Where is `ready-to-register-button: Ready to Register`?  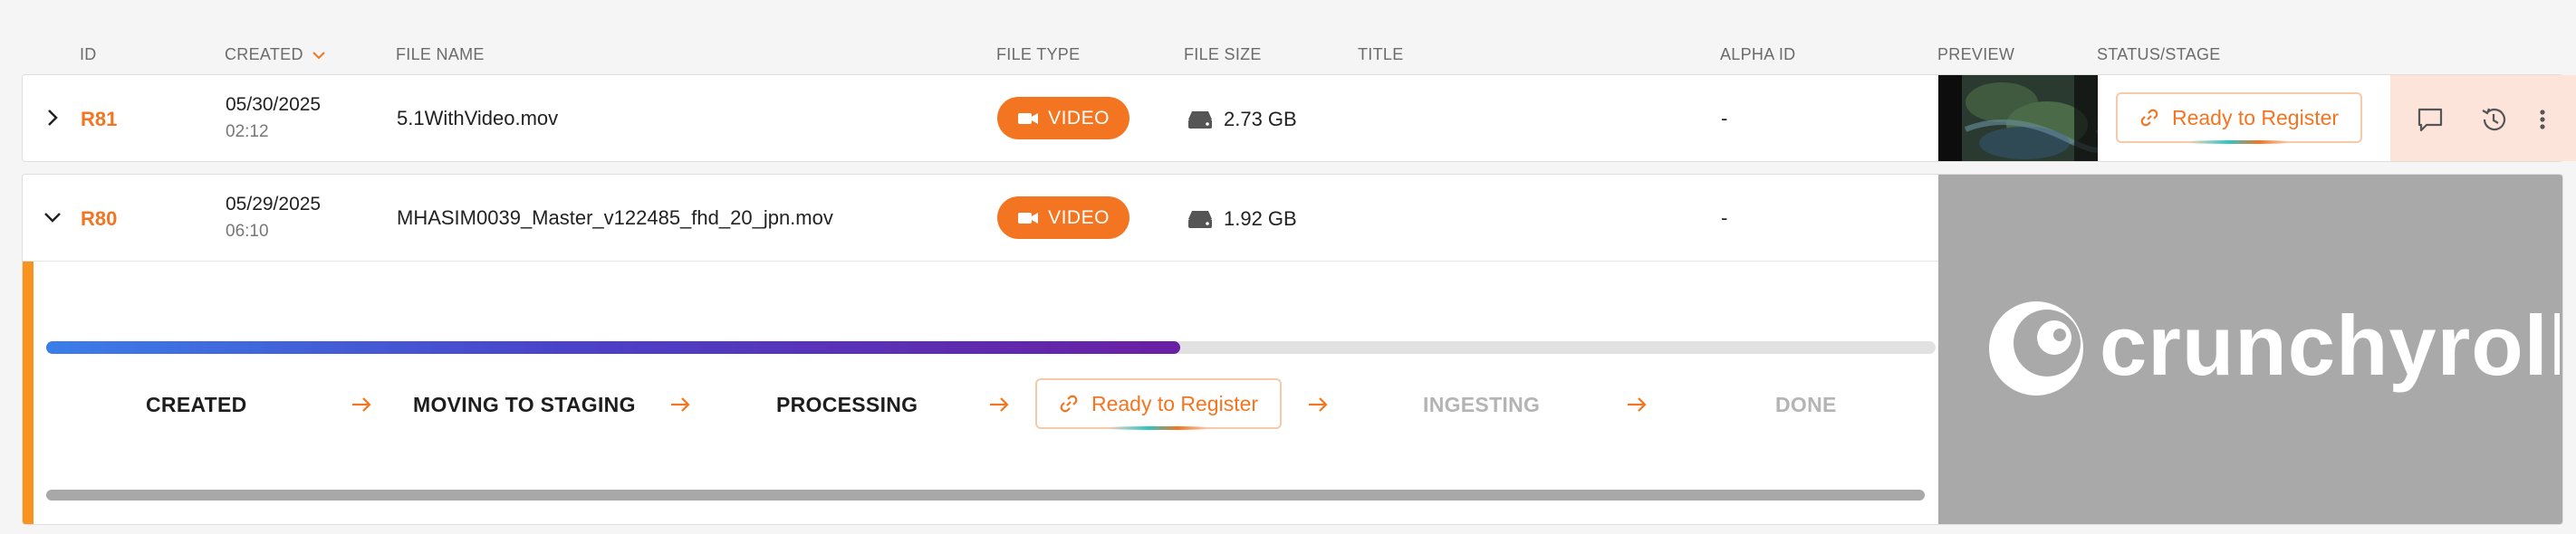 ready-to-register-button: Ready to Register is located at coordinates (2239, 118).